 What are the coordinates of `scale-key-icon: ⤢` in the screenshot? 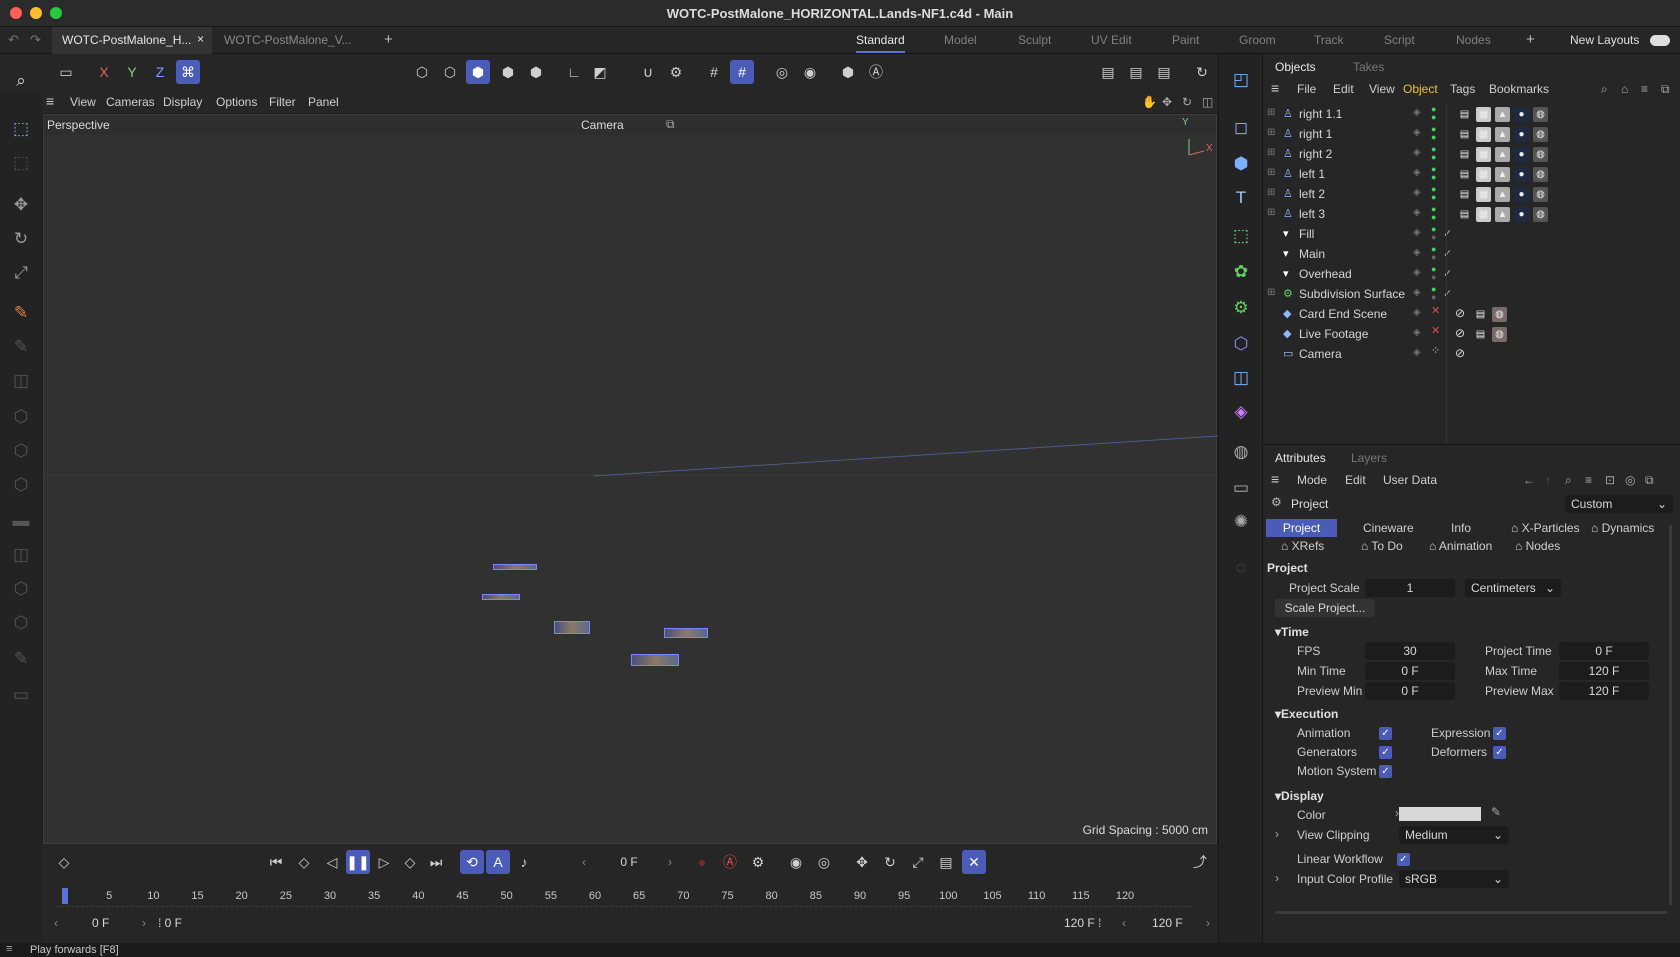 It's located at (918, 862).